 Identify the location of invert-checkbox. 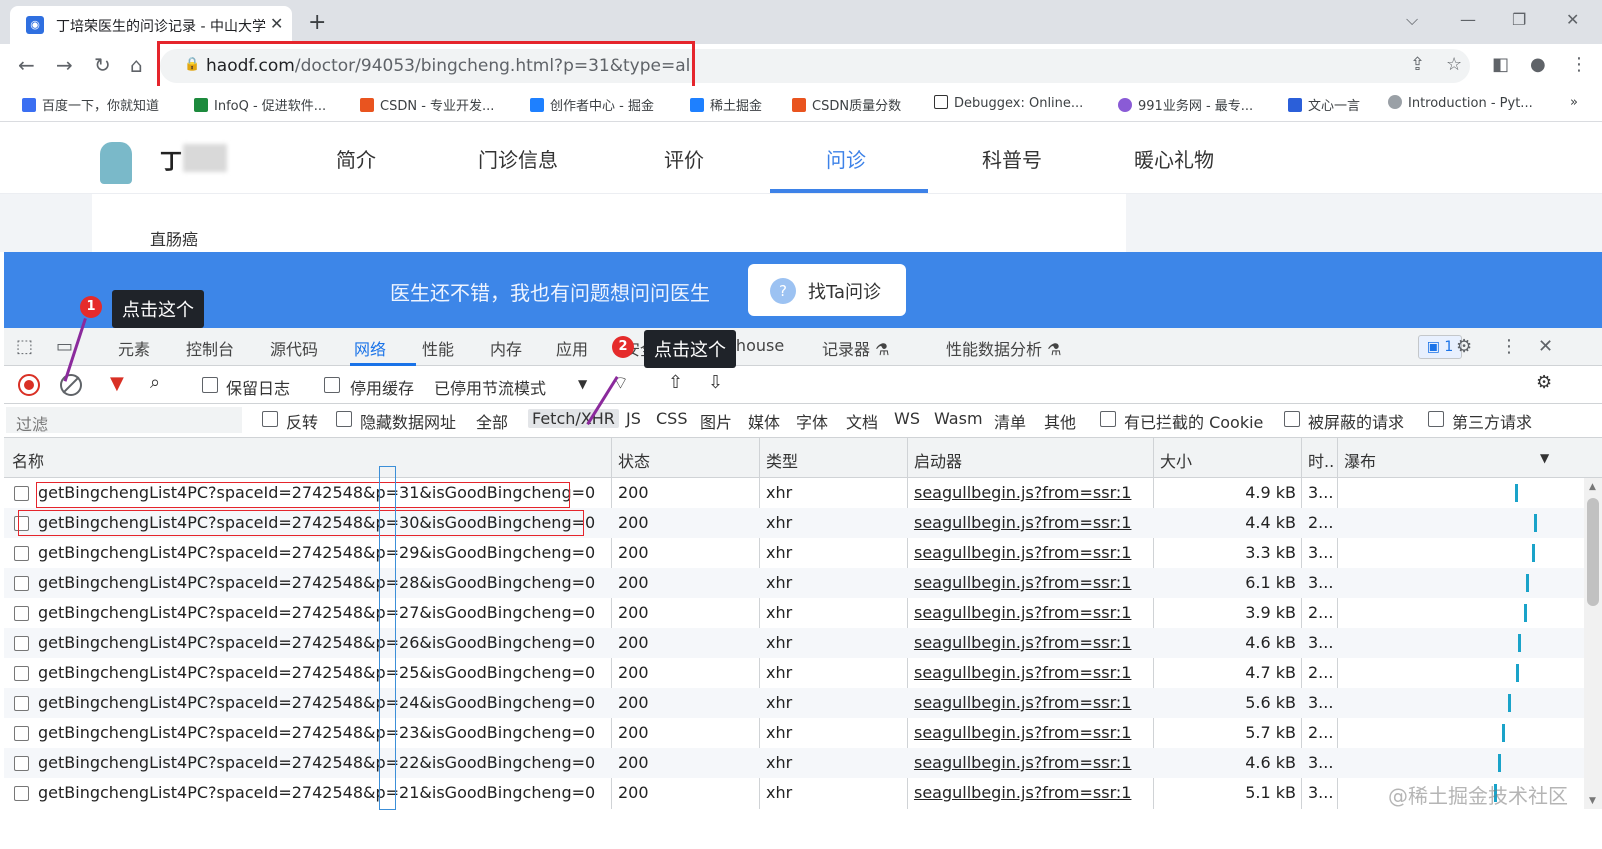
(270, 419).